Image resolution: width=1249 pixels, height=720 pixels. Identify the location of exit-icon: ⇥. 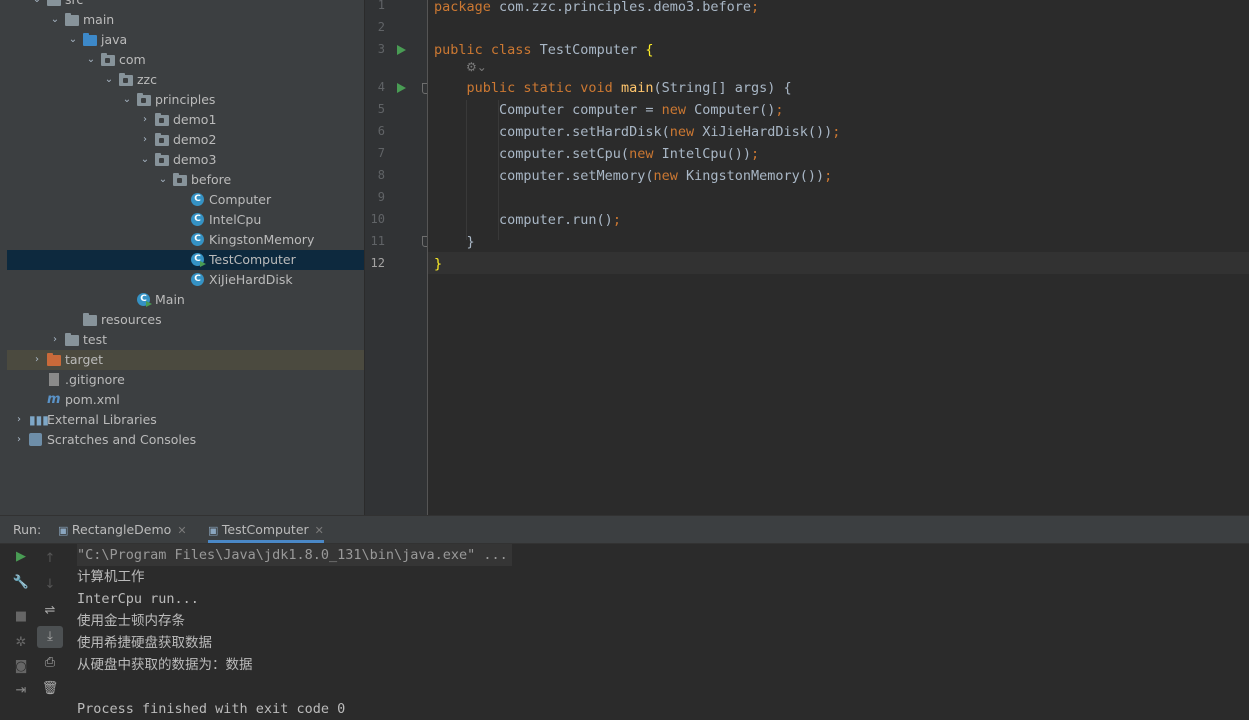
(21, 691).